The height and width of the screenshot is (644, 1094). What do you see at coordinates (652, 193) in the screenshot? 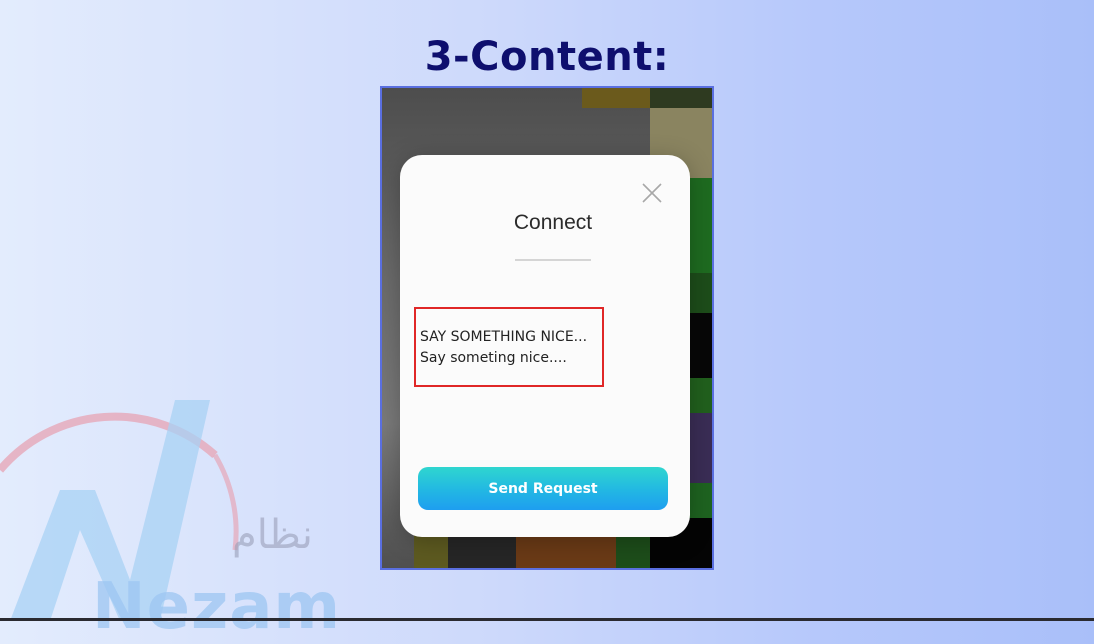
I see `close-icon` at bounding box center [652, 193].